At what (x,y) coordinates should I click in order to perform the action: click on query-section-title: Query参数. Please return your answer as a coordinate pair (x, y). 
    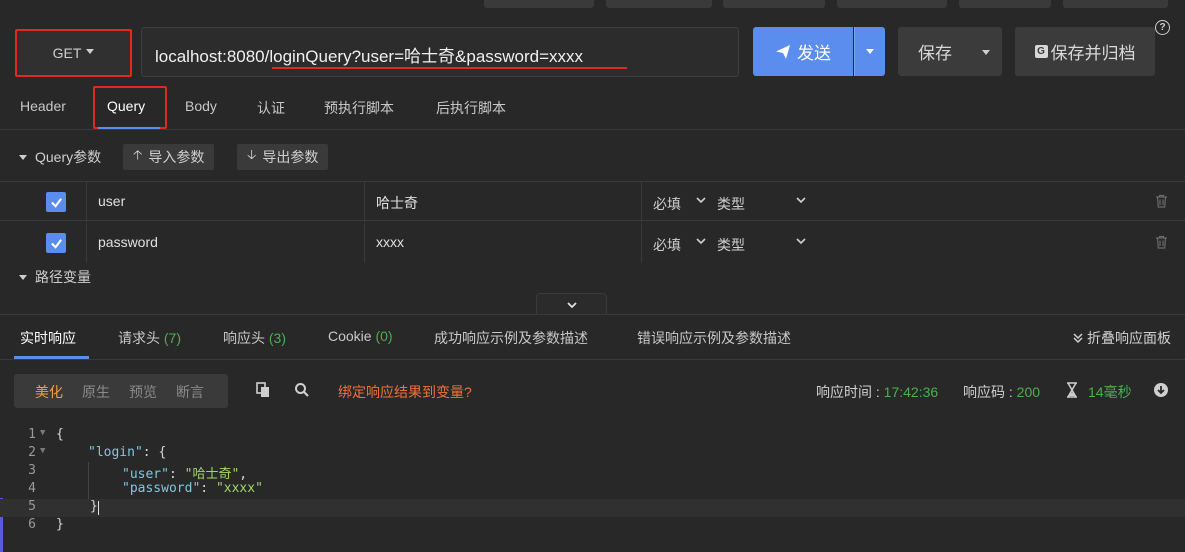
    Looking at the image, I should click on (68, 157).